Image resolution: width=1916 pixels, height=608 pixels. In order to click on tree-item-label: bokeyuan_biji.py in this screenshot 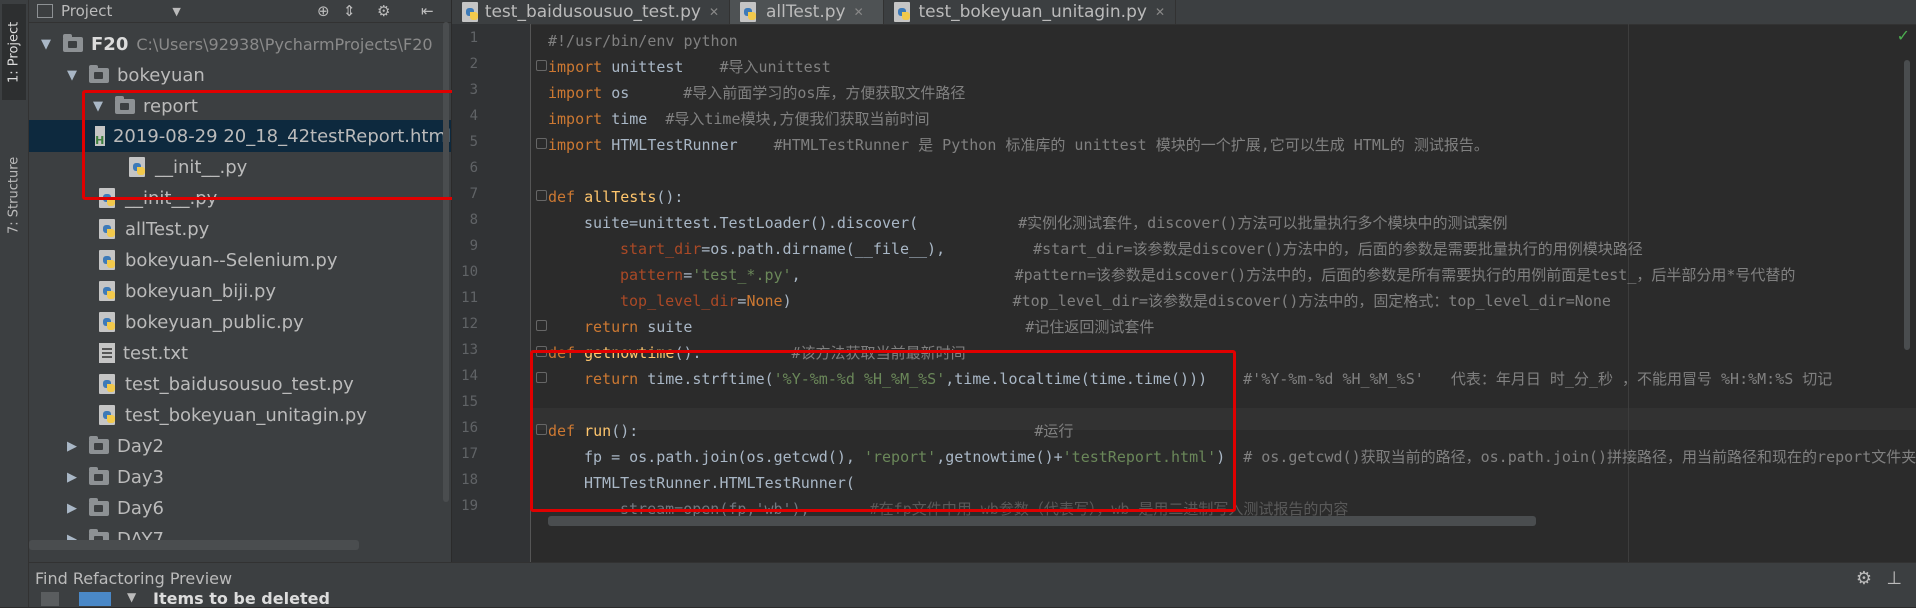, I will do `click(201, 291)`.